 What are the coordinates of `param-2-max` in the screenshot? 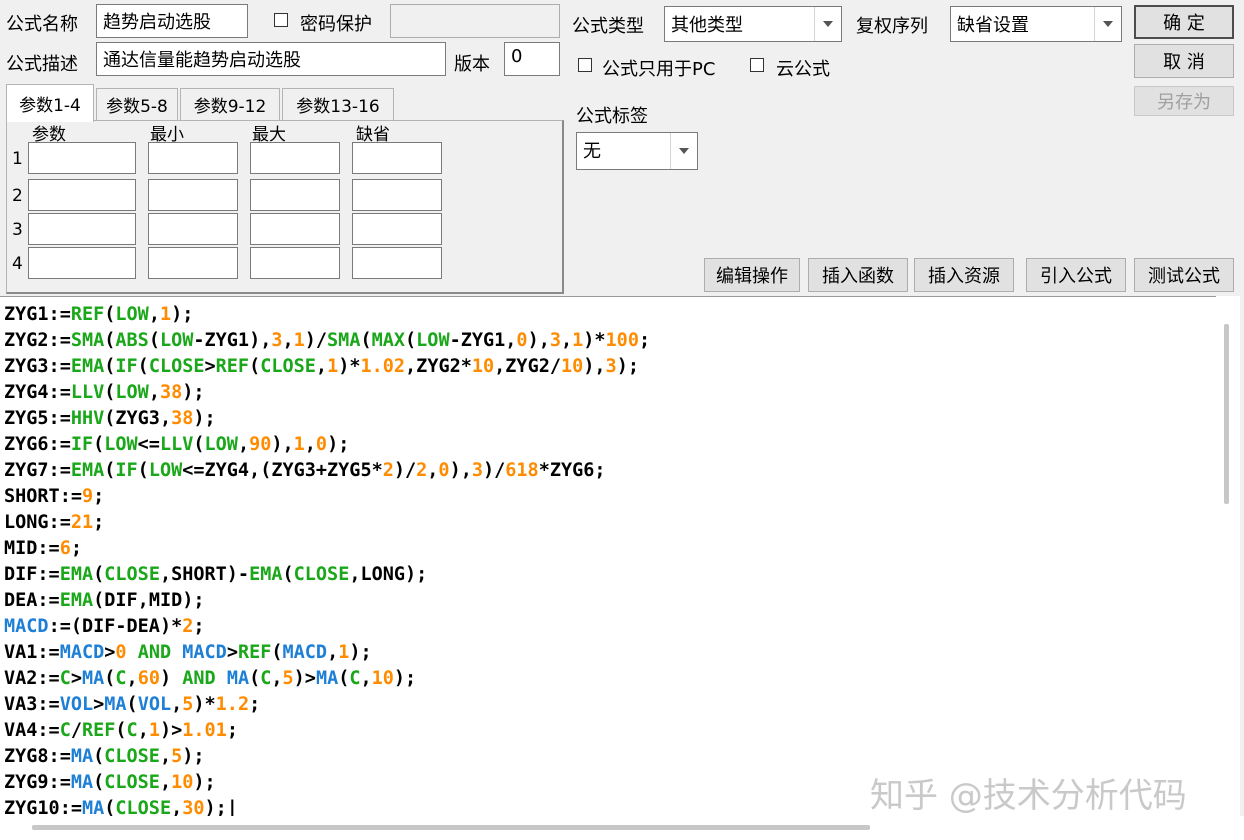 It's located at (295, 195).